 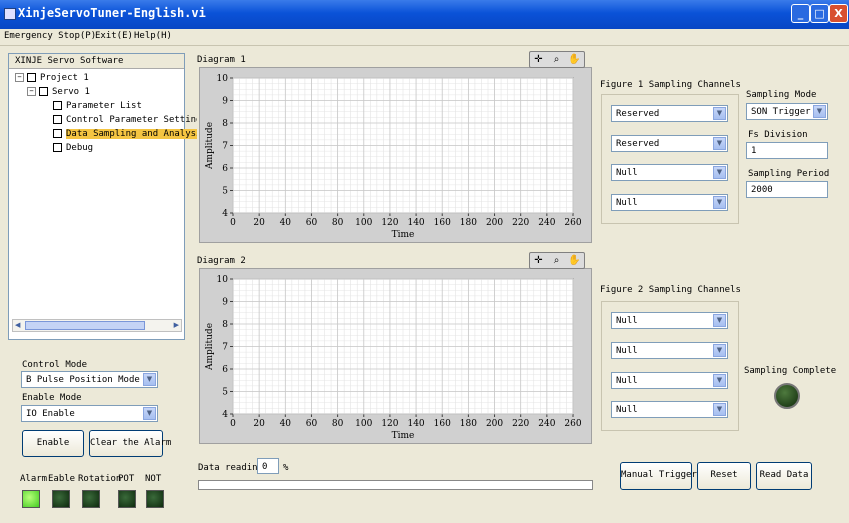 What do you see at coordinates (669, 350) in the screenshot?
I see `figure-2-channel-2: Null ▼` at bounding box center [669, 350].